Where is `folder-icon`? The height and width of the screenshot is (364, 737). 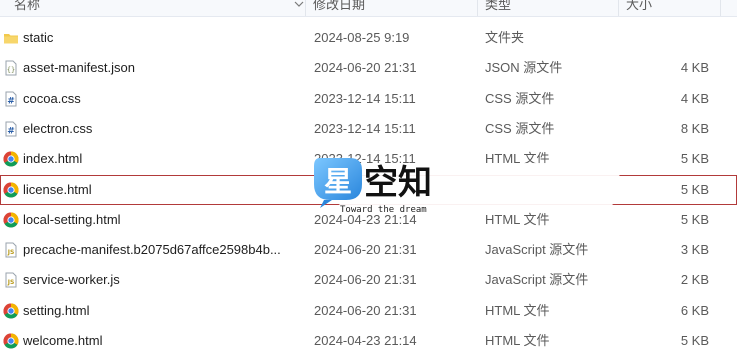
folder-icon is located at coordinates (11, 39).